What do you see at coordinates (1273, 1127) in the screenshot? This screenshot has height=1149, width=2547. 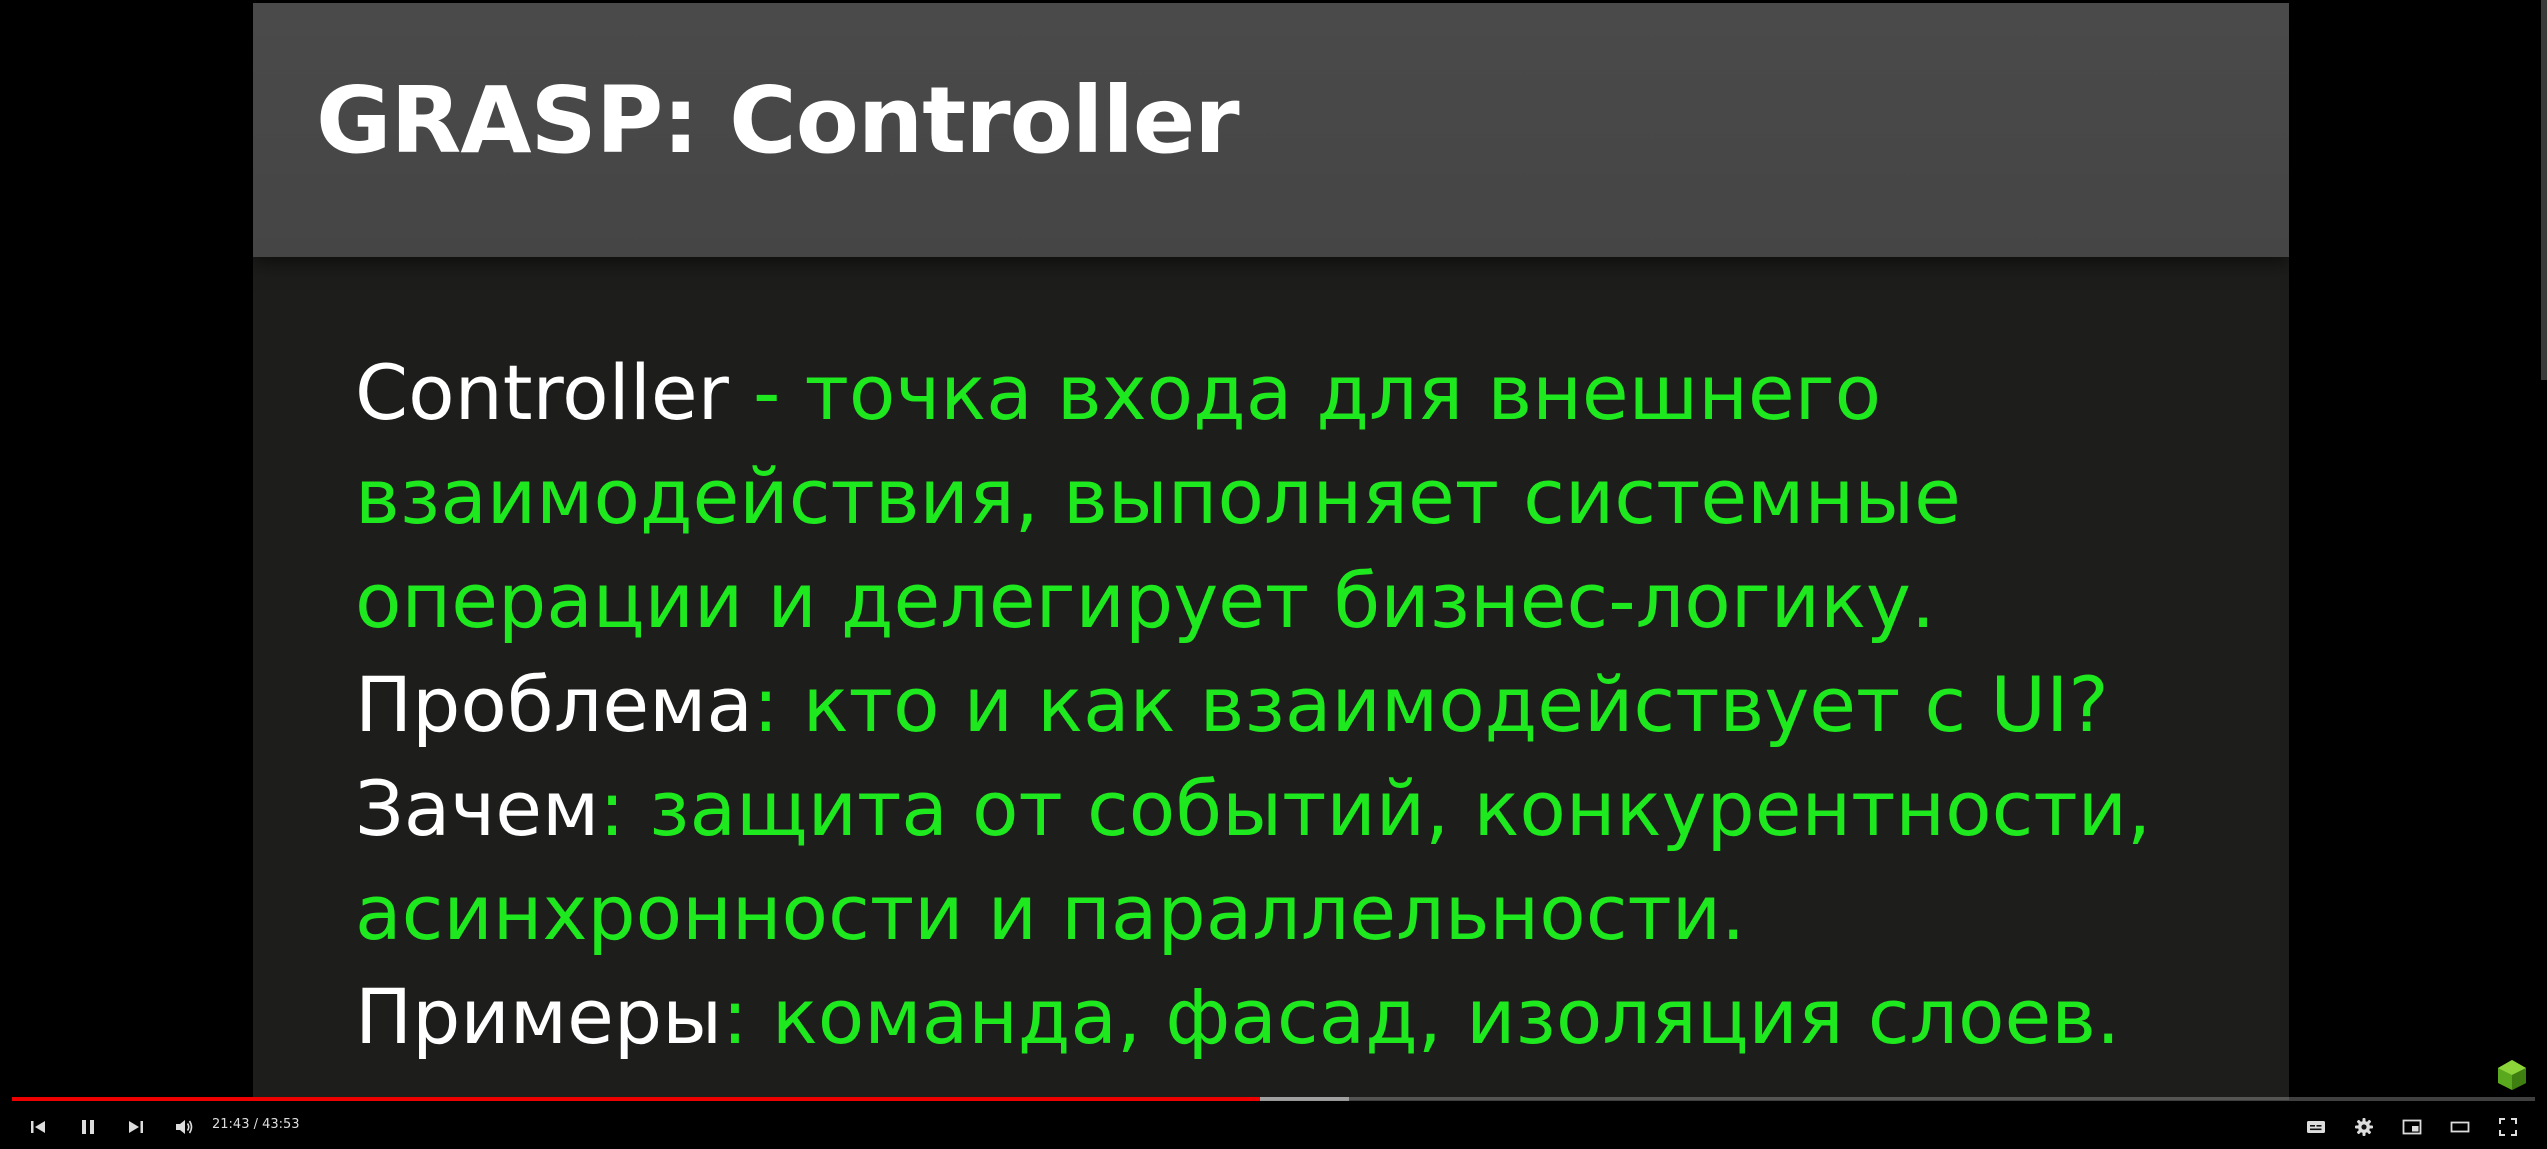 I see `player-controls: 21:43 / 43:53` at bounding box center [1273, 1127].